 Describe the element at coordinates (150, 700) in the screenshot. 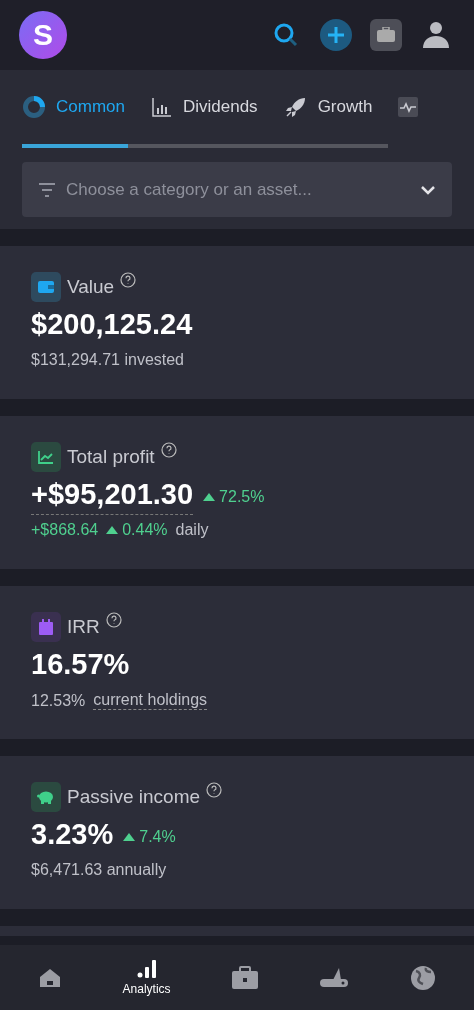

I see `info-link: current holdings` at that location.